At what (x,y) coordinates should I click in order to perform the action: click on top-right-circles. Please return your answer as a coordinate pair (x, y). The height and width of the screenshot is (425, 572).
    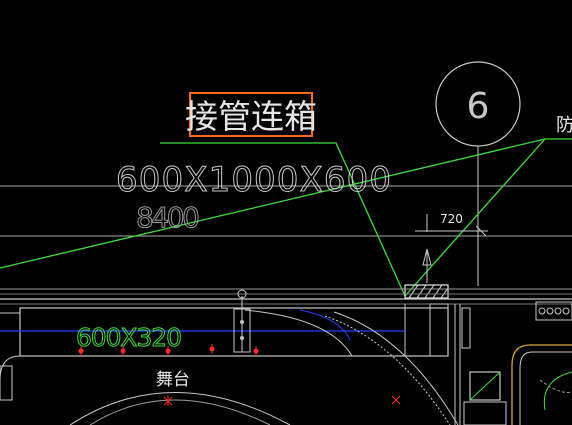
    Looking at the image, I should click on (554, 311).